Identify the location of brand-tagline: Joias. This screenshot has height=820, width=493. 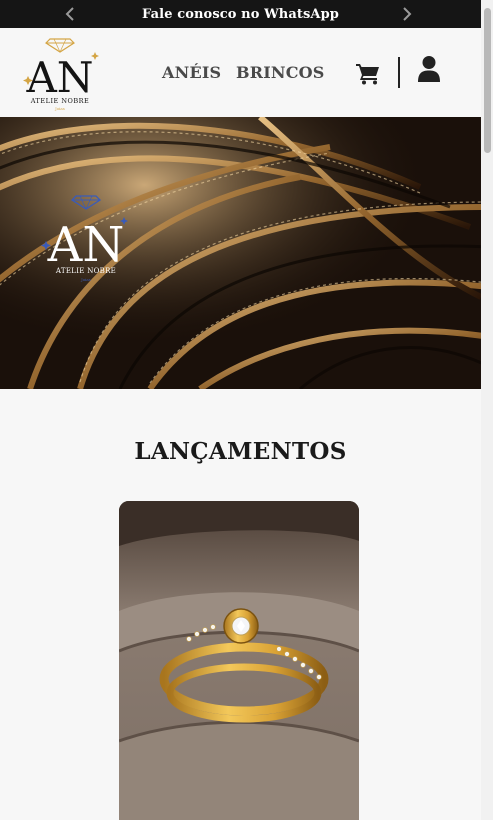
(59, 108).